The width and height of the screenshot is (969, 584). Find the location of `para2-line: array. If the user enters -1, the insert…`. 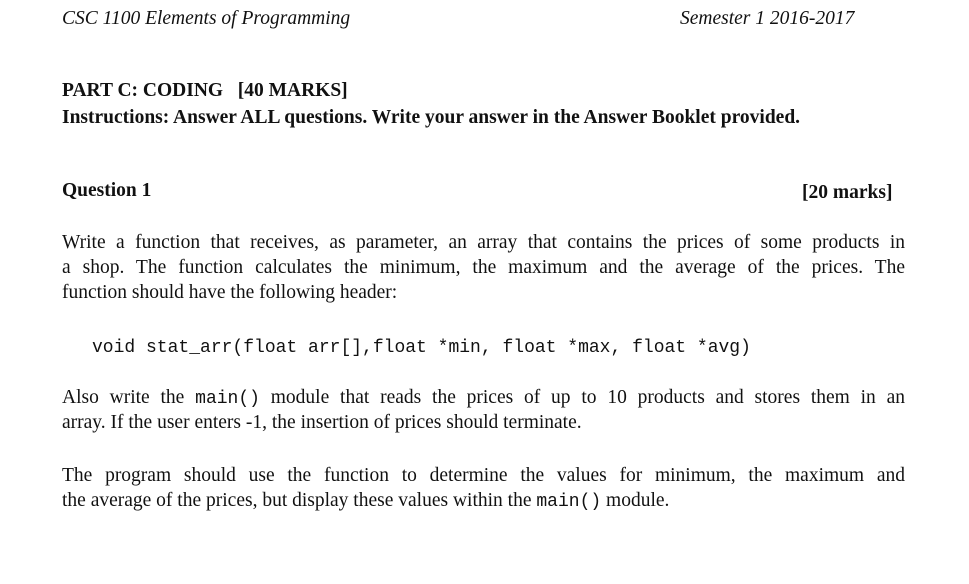

para2-line: array. If the user enters -1, the insert… is located at coordinates (322, 422).